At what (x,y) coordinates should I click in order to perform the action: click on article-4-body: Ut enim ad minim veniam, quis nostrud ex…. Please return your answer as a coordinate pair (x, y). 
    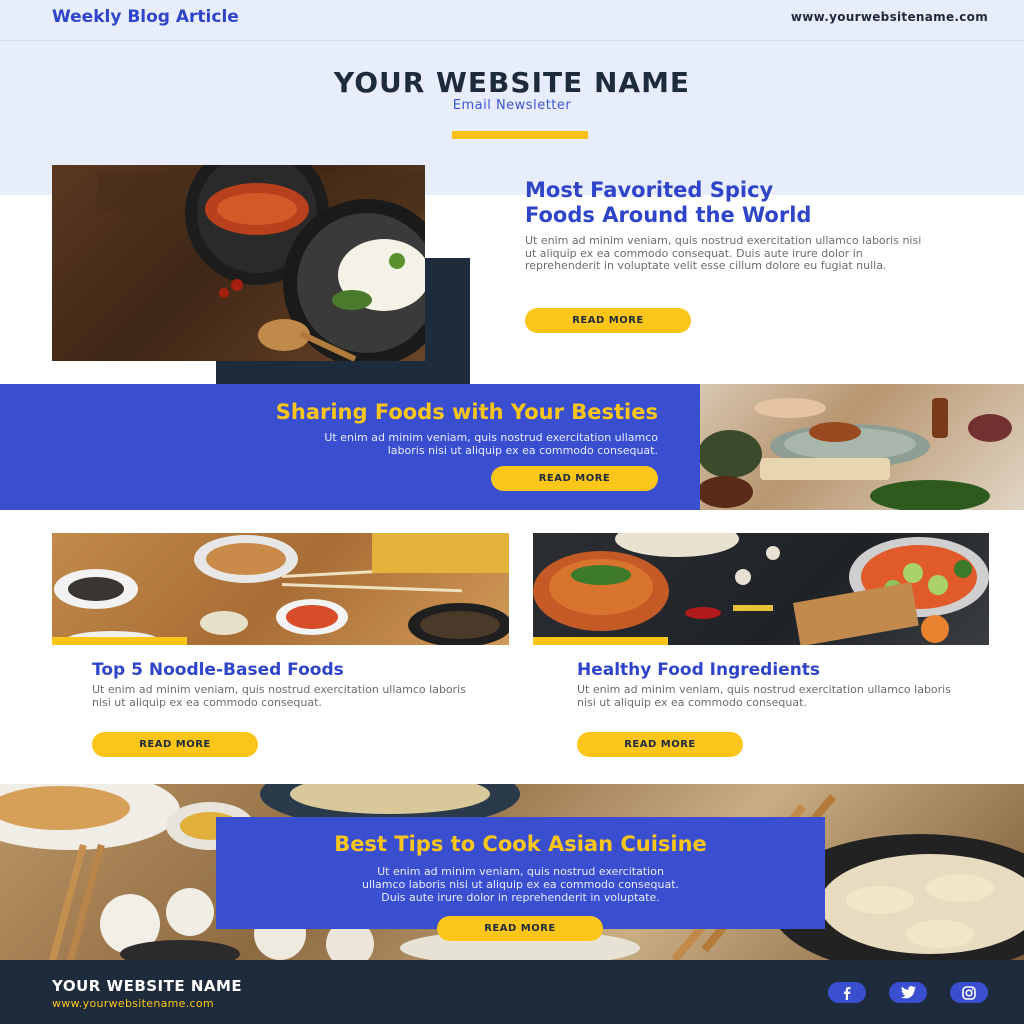
    Looking at the image, I should click on (764, 696).